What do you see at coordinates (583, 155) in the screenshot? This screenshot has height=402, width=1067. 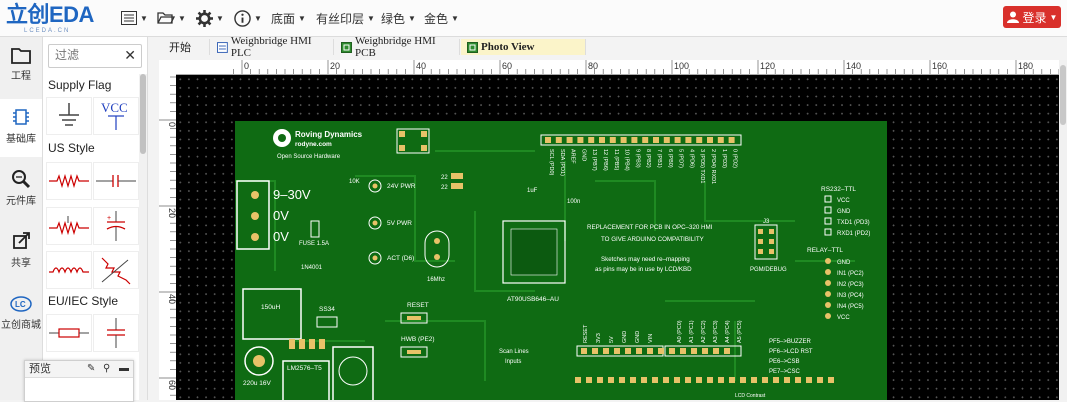 I see `header-pin-label: GND` at bounding box center [583, 155].